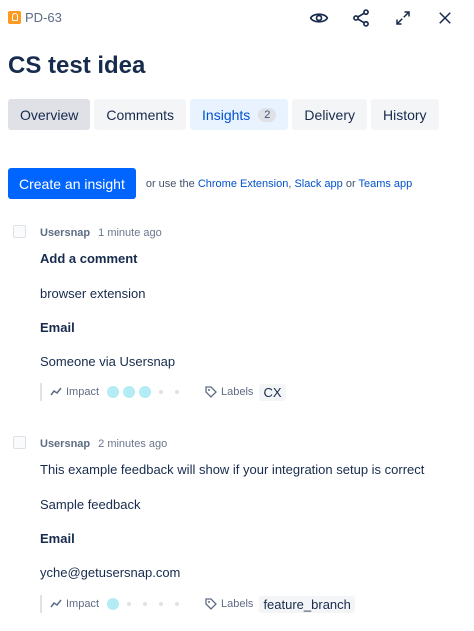  I want to click on teams-app-link: Teams app, so click(385, 184).